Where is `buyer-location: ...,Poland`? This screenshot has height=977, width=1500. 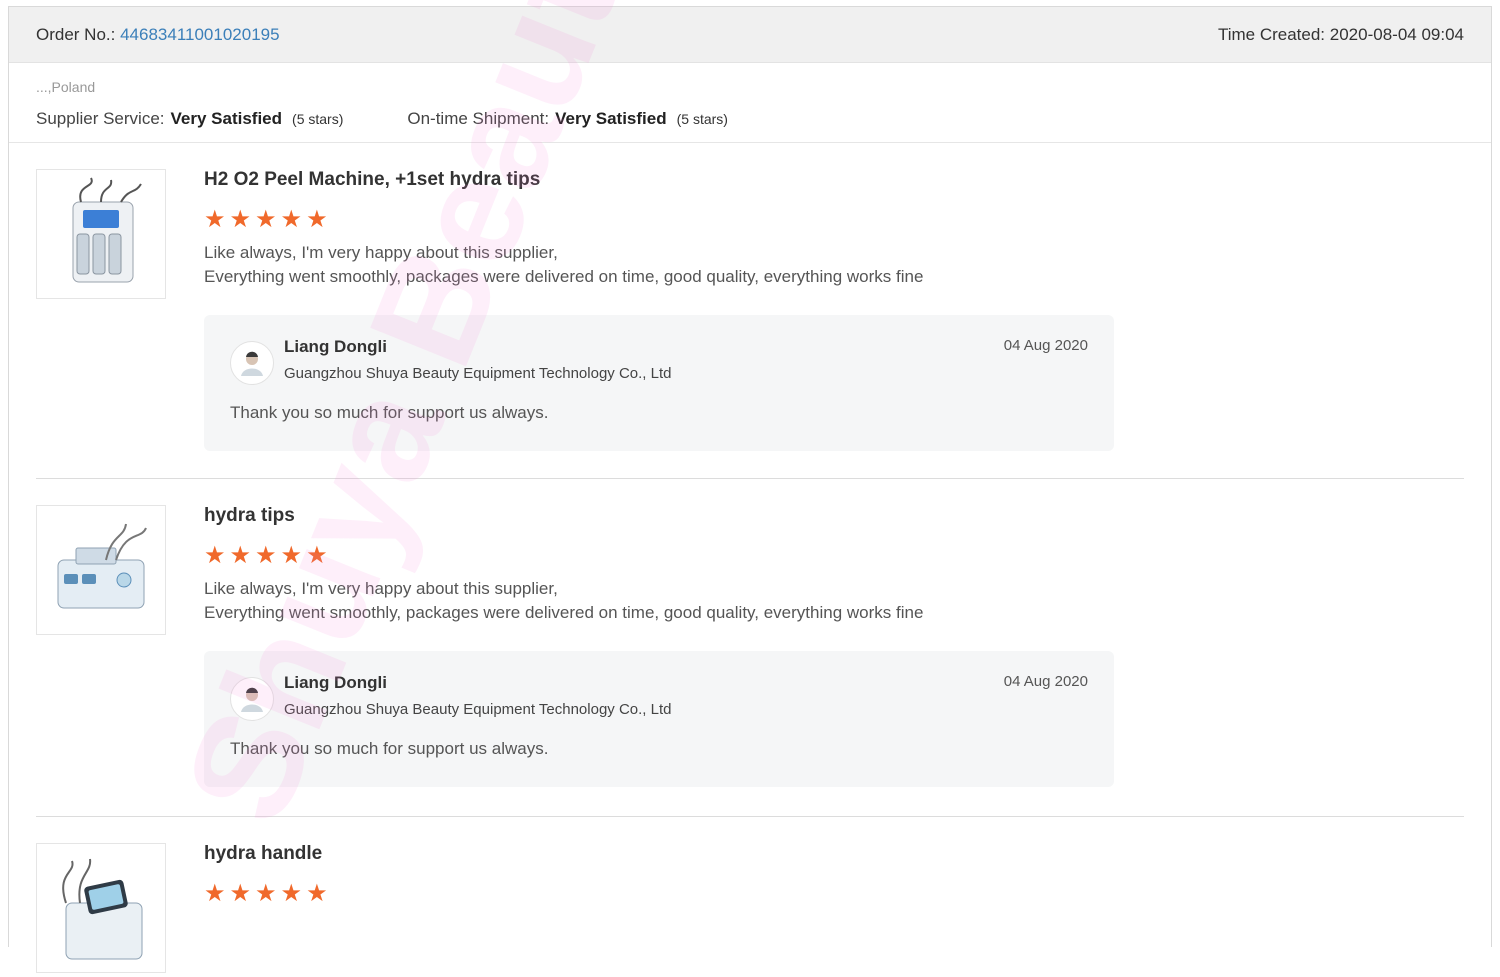
buyer-location: ...,Poland is located at coordinates (66, 87).